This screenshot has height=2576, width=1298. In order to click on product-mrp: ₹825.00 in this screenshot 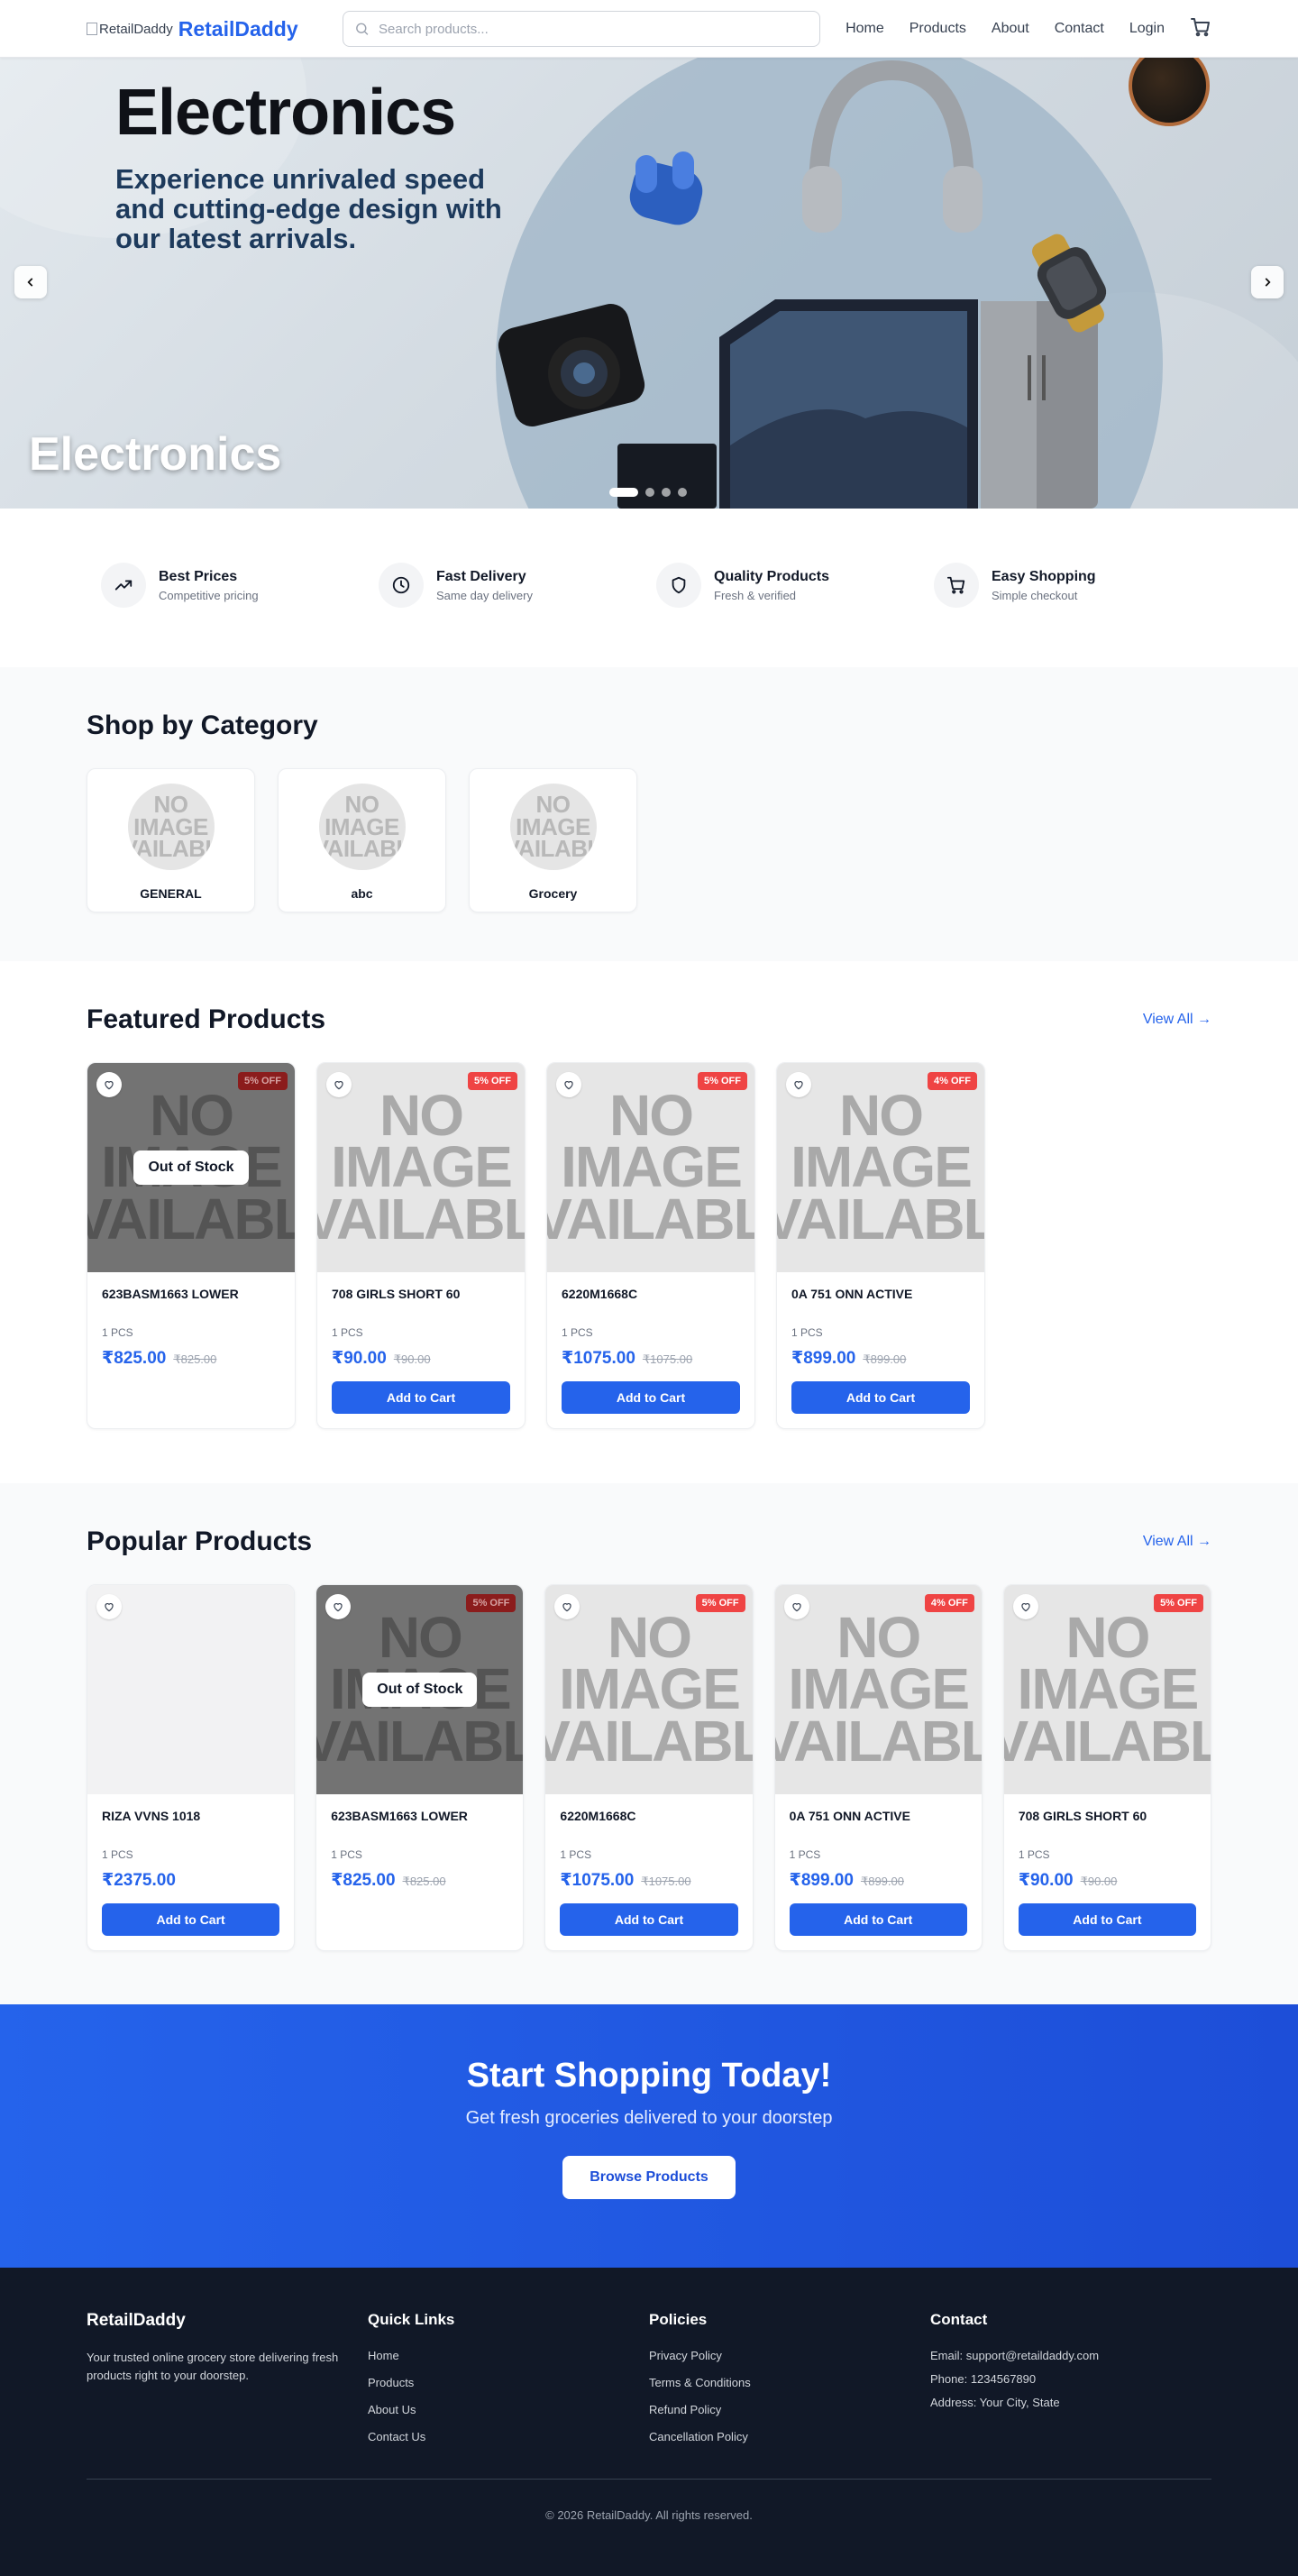, I will do `click(424, 1881)`.